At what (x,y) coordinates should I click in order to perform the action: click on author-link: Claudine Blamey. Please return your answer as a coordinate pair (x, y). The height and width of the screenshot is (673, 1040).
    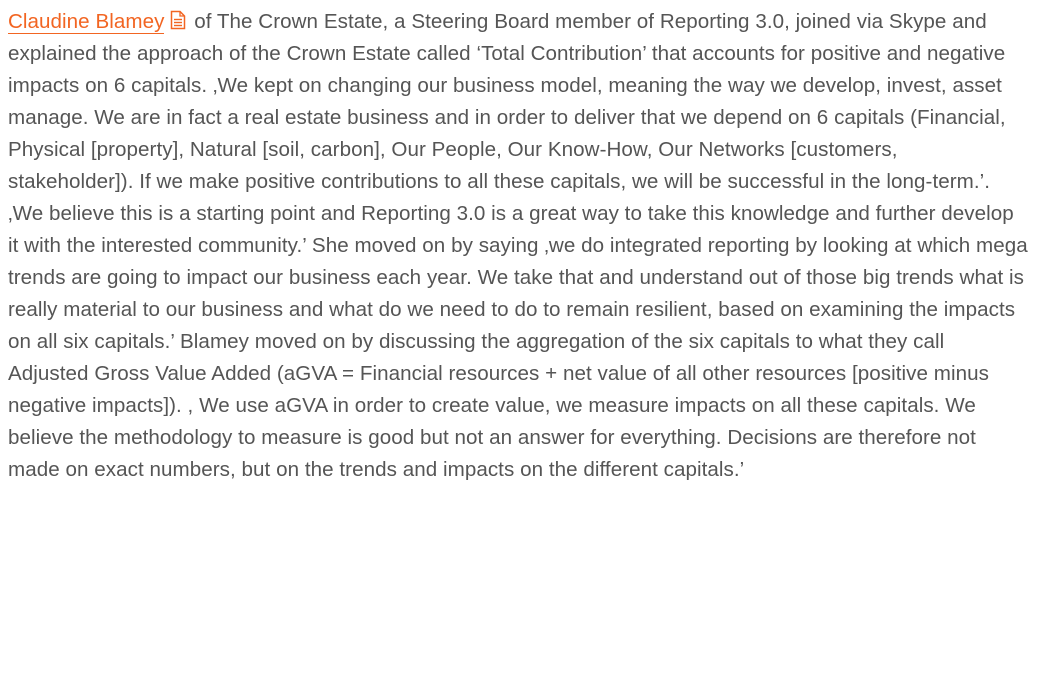
    Looking at the image, I should click on (86, 22).